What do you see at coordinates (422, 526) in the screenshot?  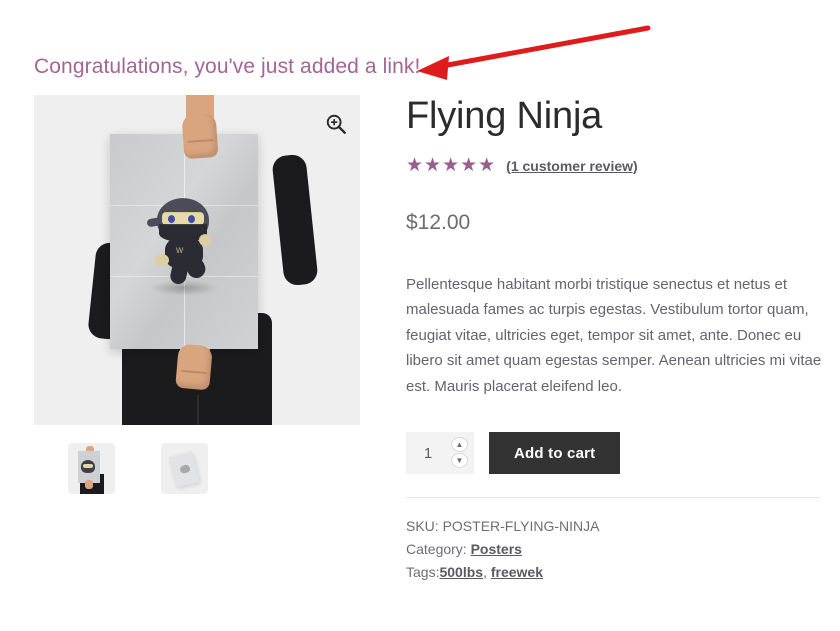 I see `sku-label: SKU:` at bounding box center [422, 526].